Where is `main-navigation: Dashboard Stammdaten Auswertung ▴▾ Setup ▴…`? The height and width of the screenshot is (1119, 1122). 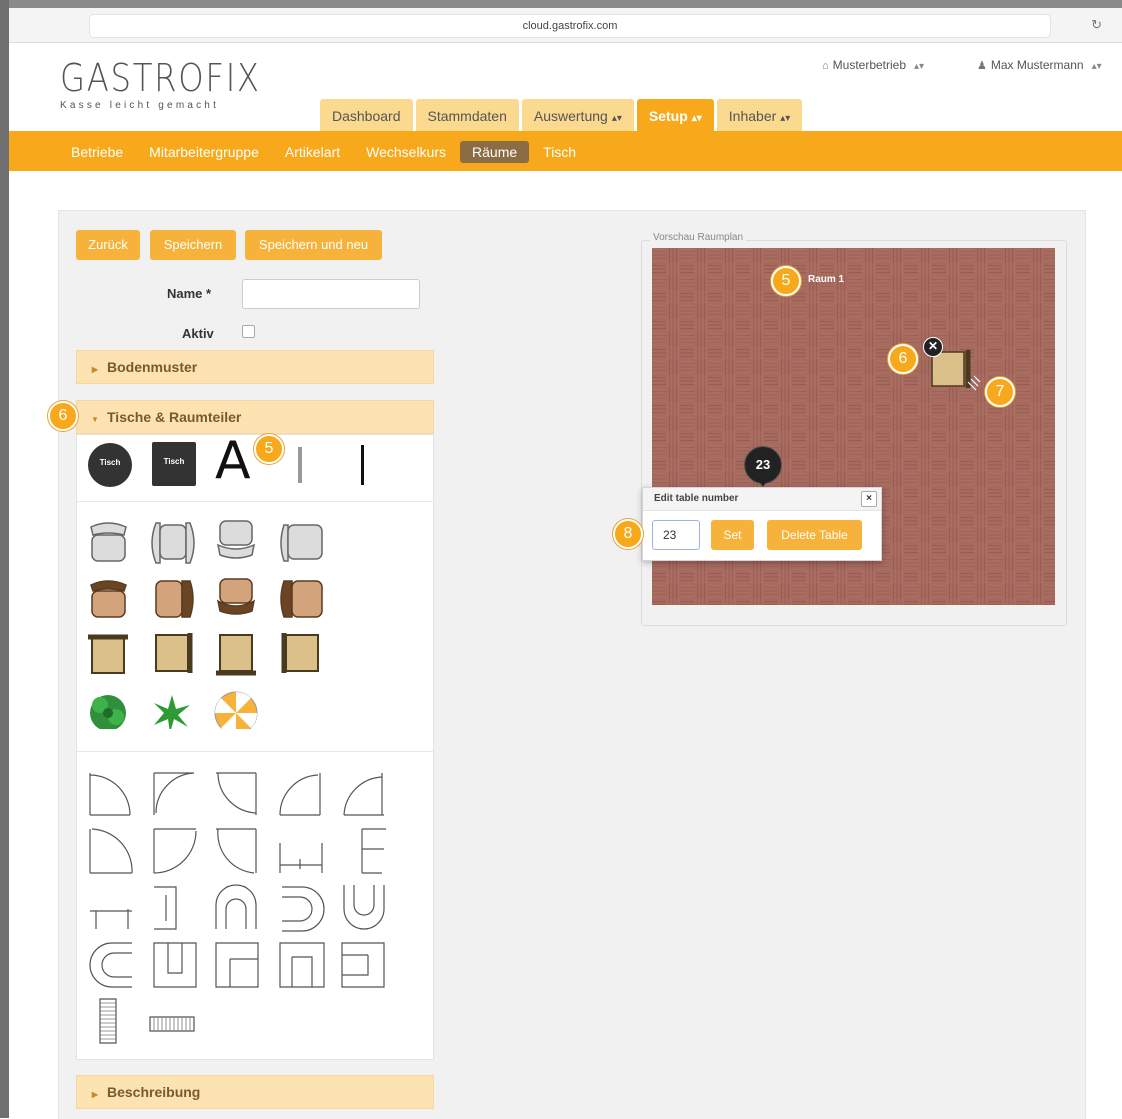
main-navigation: Dashboard Stammdaten Auswertung ▴▾ Setup ▴… is located at coordinates (562, 115).